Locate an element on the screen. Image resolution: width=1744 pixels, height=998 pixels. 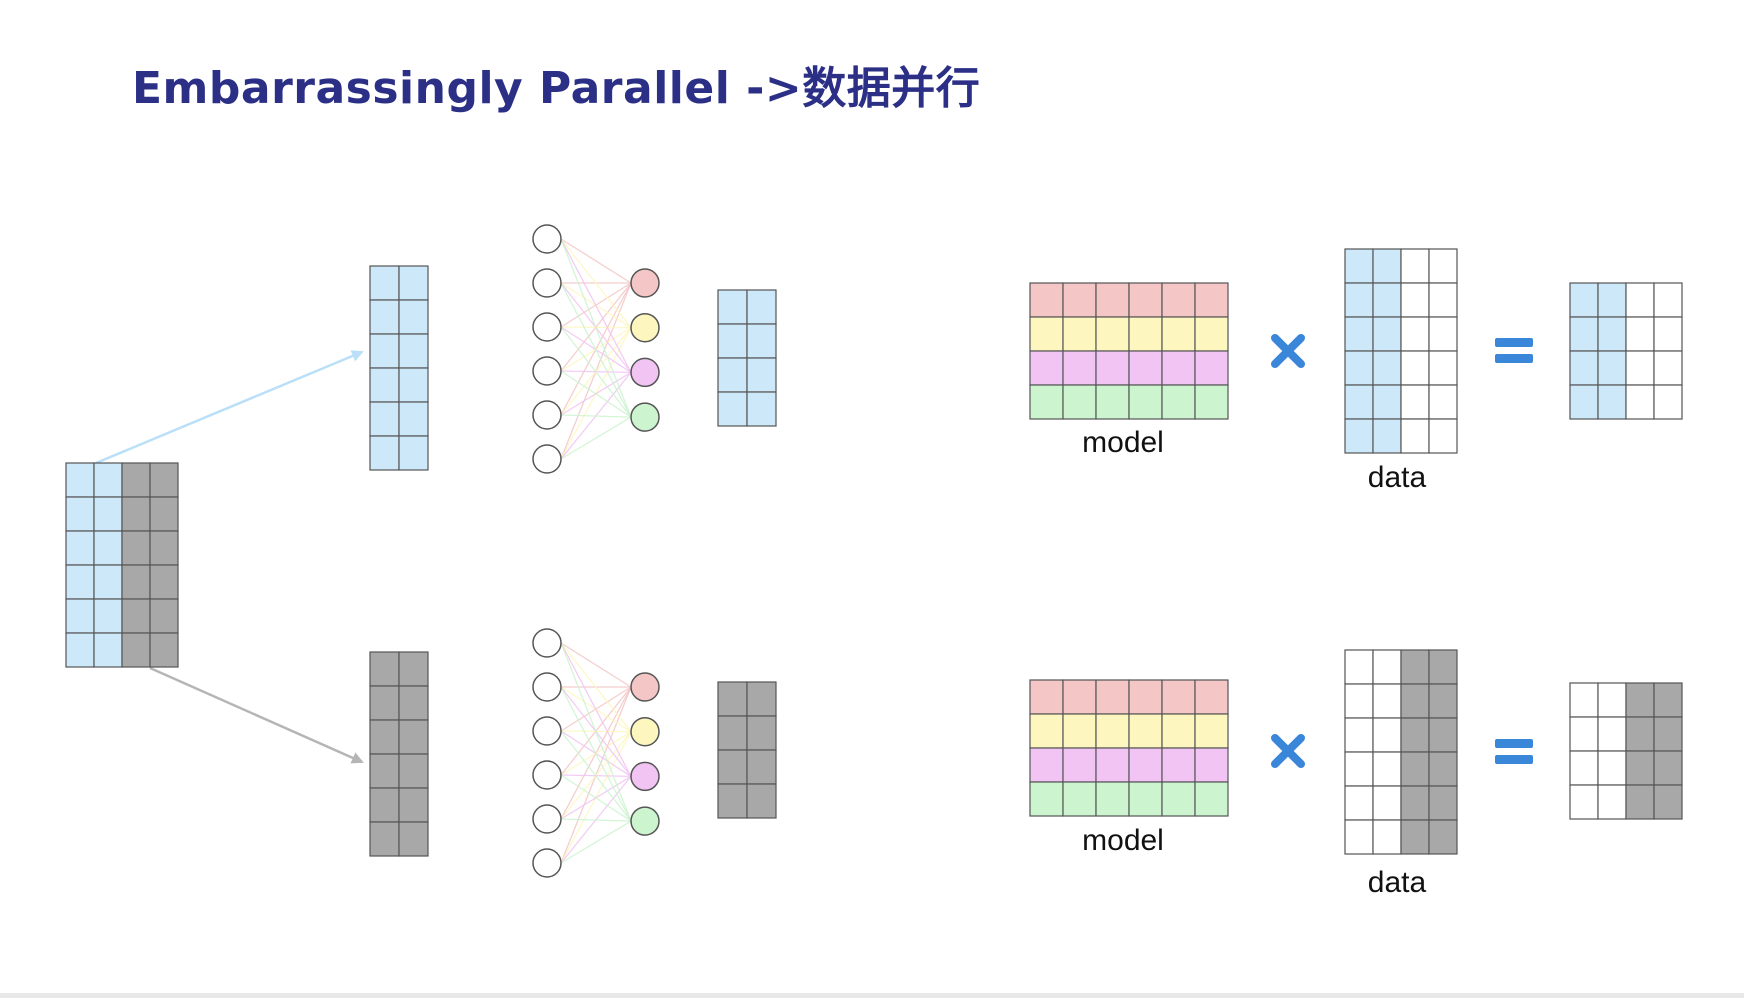
split-arrow-top is located at coordinates (229, 407).